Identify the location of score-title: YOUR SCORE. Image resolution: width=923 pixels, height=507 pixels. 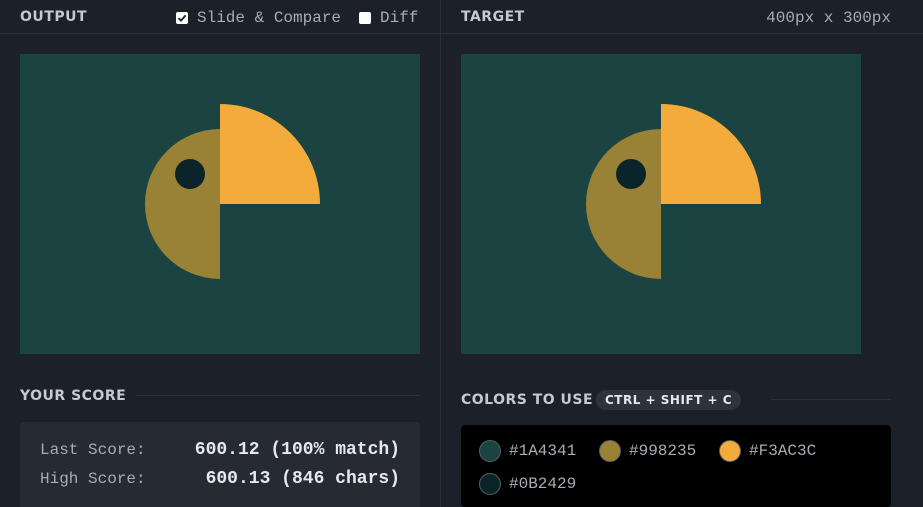
(73, 396).